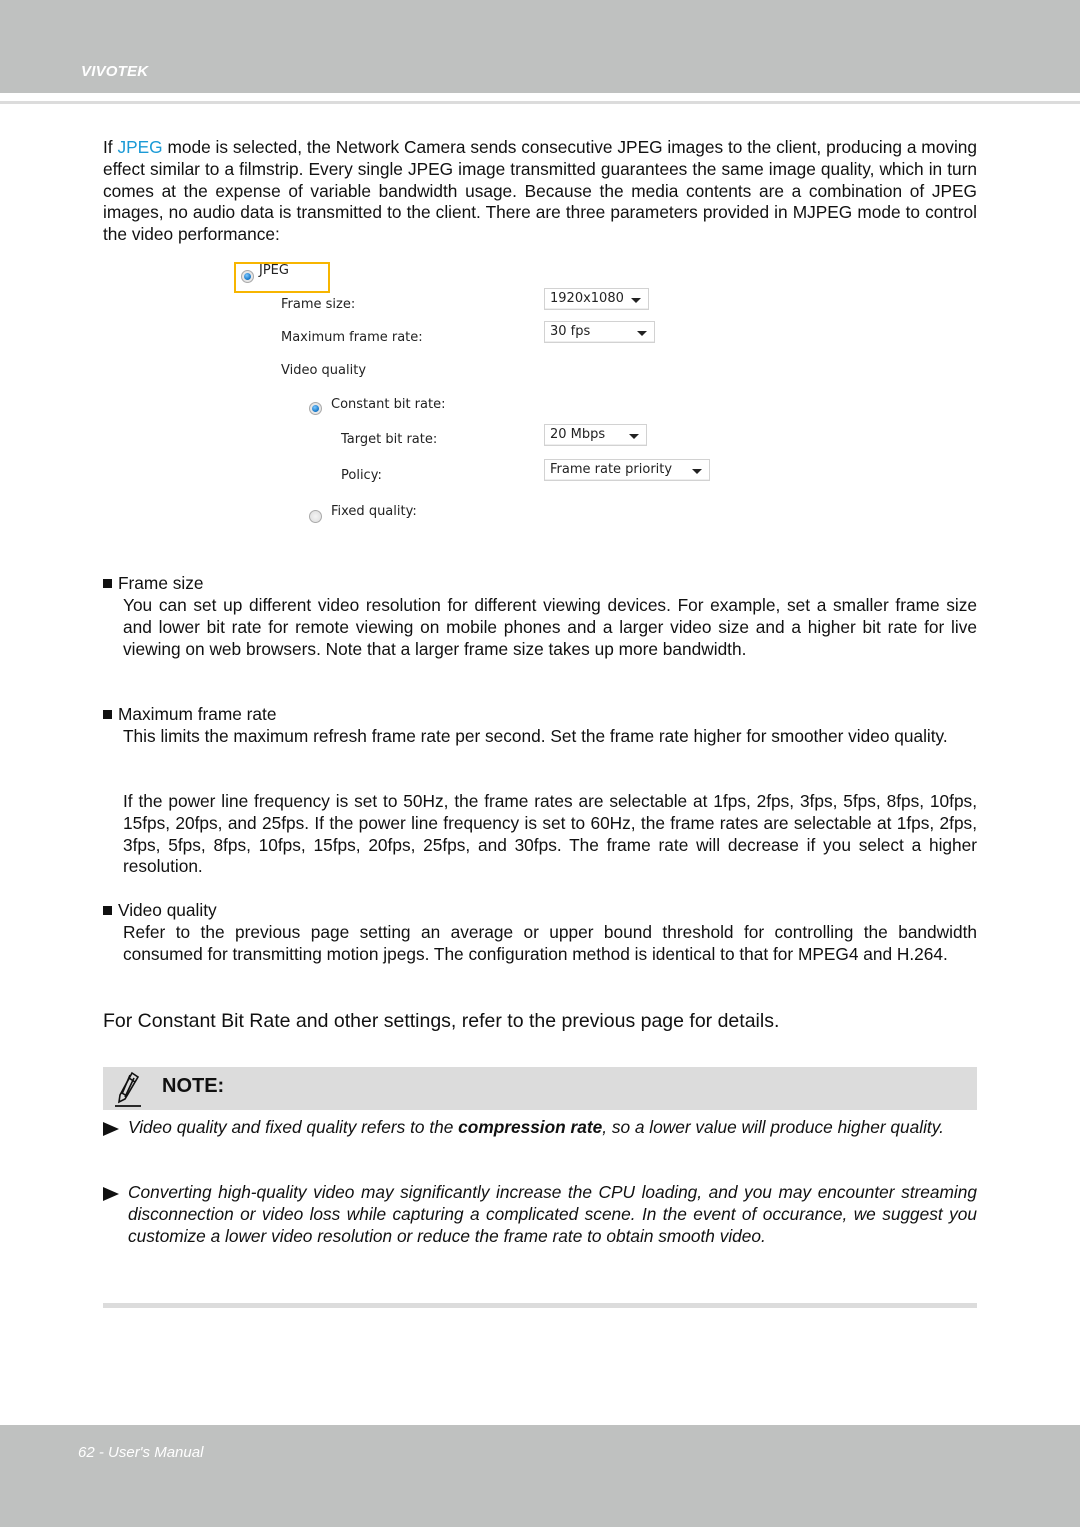 Image resolution: width=1080 pixels, height=1527 pixels. Describe the element at coordinates (587, 298) in the screenshot. I see `frame-size-value: 1920x1080` at that location.